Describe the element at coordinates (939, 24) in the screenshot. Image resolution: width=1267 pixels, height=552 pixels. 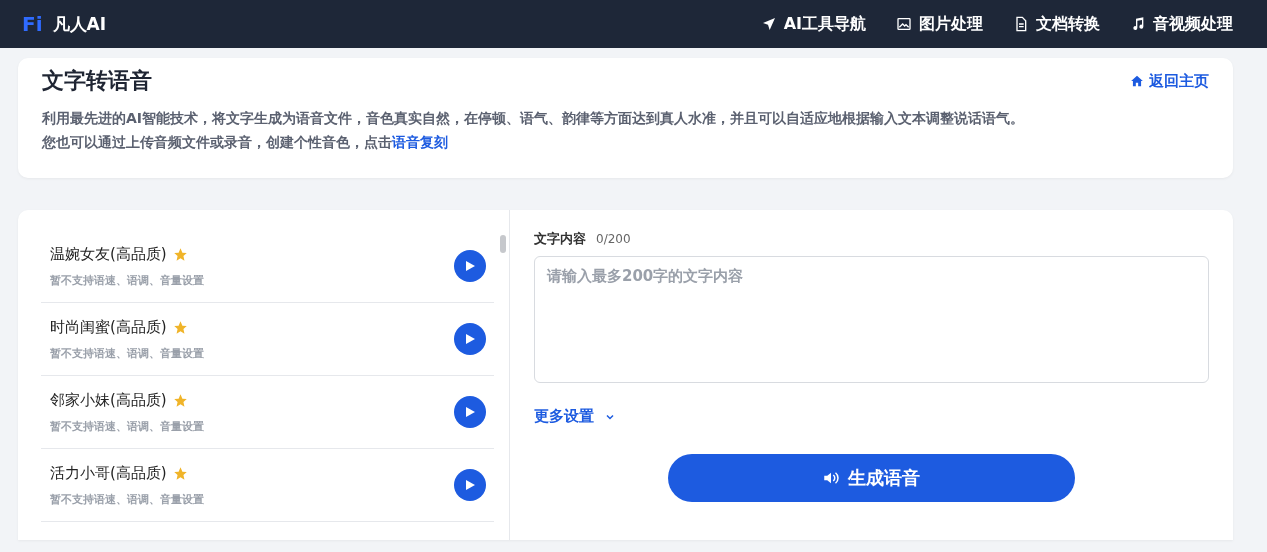
I see `nav-link: 图片处理` at that location.